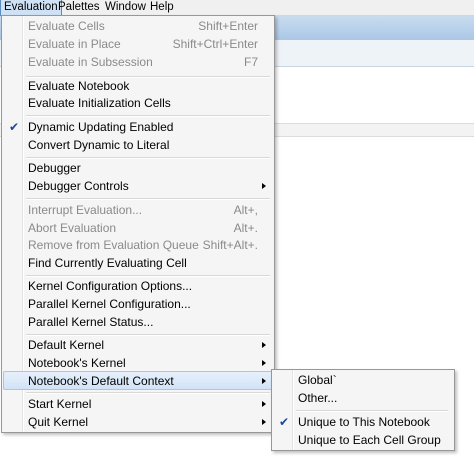  What do you see at coordinates (138, 127) in the screenshot?
I see `menu-item-dynamic-updating: ✔ Dynamic Updating Enabled` at bounding box center [138, 127].